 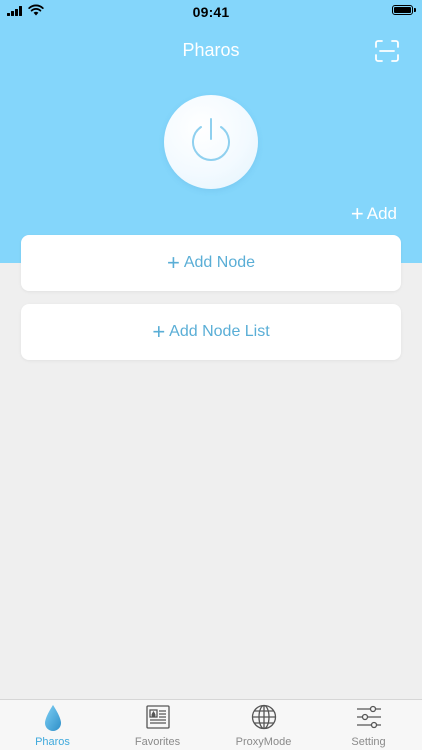 I want to click on status-time: 09:41, so click(x=211, y=12).